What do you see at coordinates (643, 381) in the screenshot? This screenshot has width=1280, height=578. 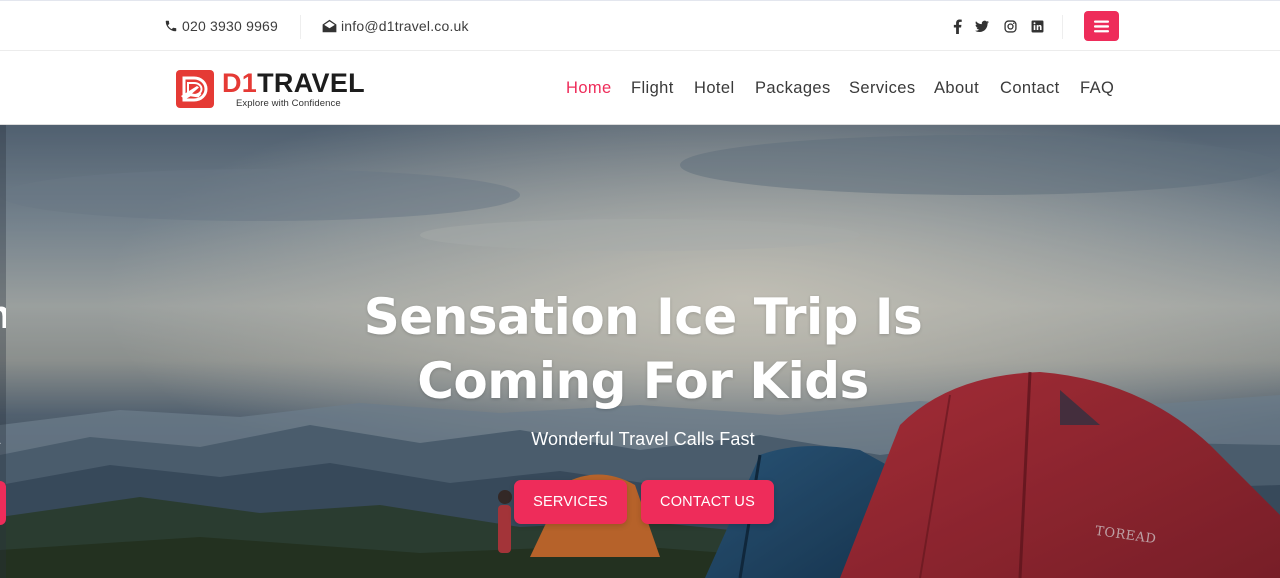 I see `hero-title-line-2: Coming For Kids` at bounding box center [643, 381].